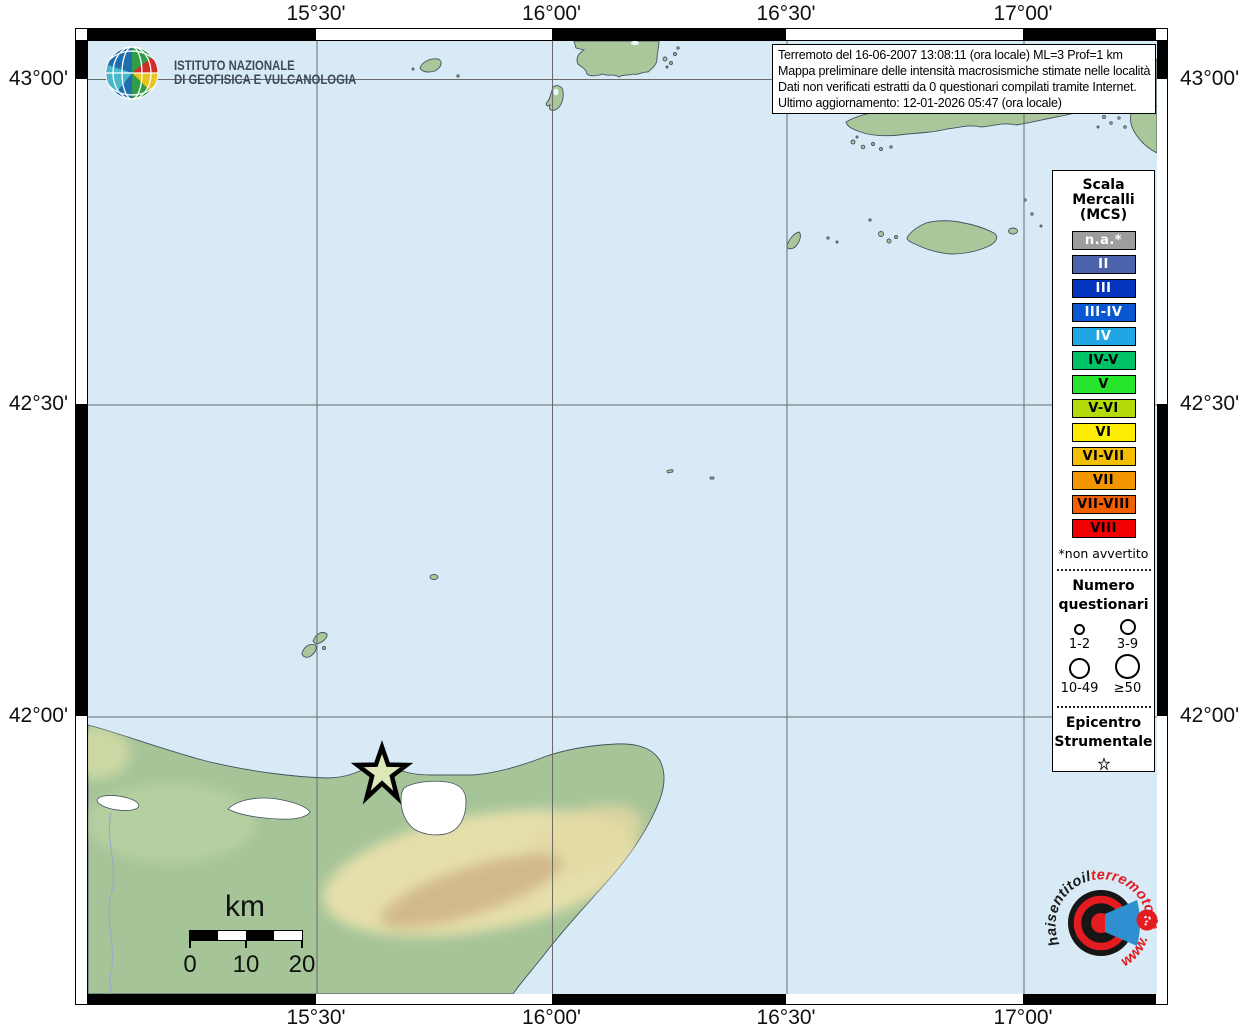 The height and width of the screenshot is (1024, 1255). I want to click on mercalli-scale-box: III-IV, so click(1103, 312).